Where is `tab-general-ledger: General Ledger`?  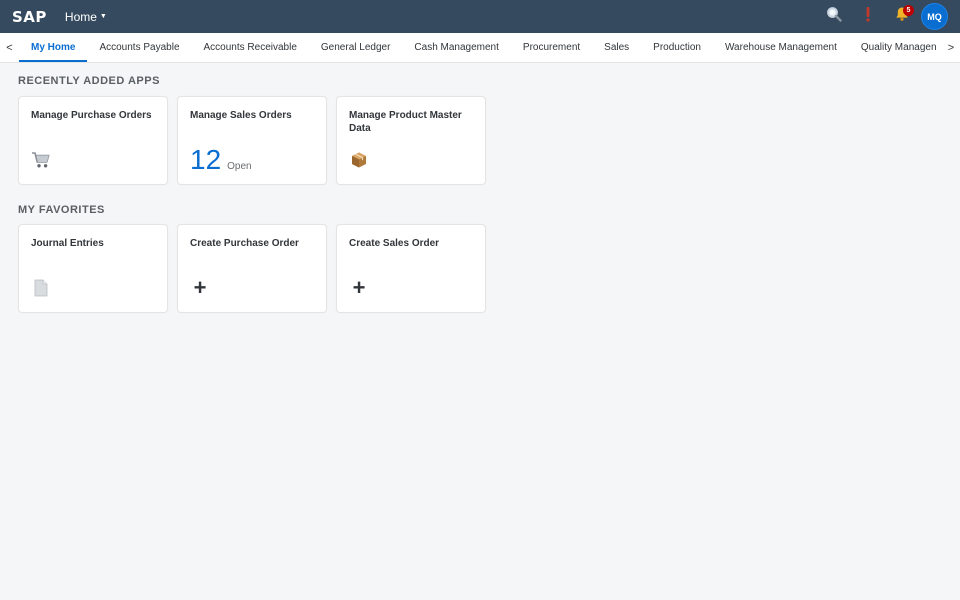
tab-general-ledger: General Ledger is located at coordinates (356, 47).